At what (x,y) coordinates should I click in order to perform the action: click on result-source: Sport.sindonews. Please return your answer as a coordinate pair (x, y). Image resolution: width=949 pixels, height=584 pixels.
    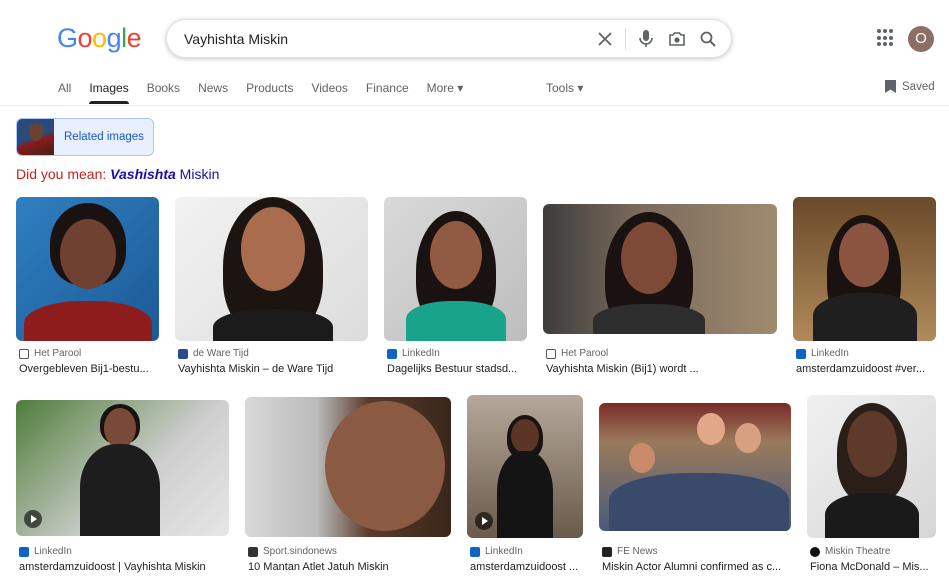
    Looking at the image, I should click on (292, 551).